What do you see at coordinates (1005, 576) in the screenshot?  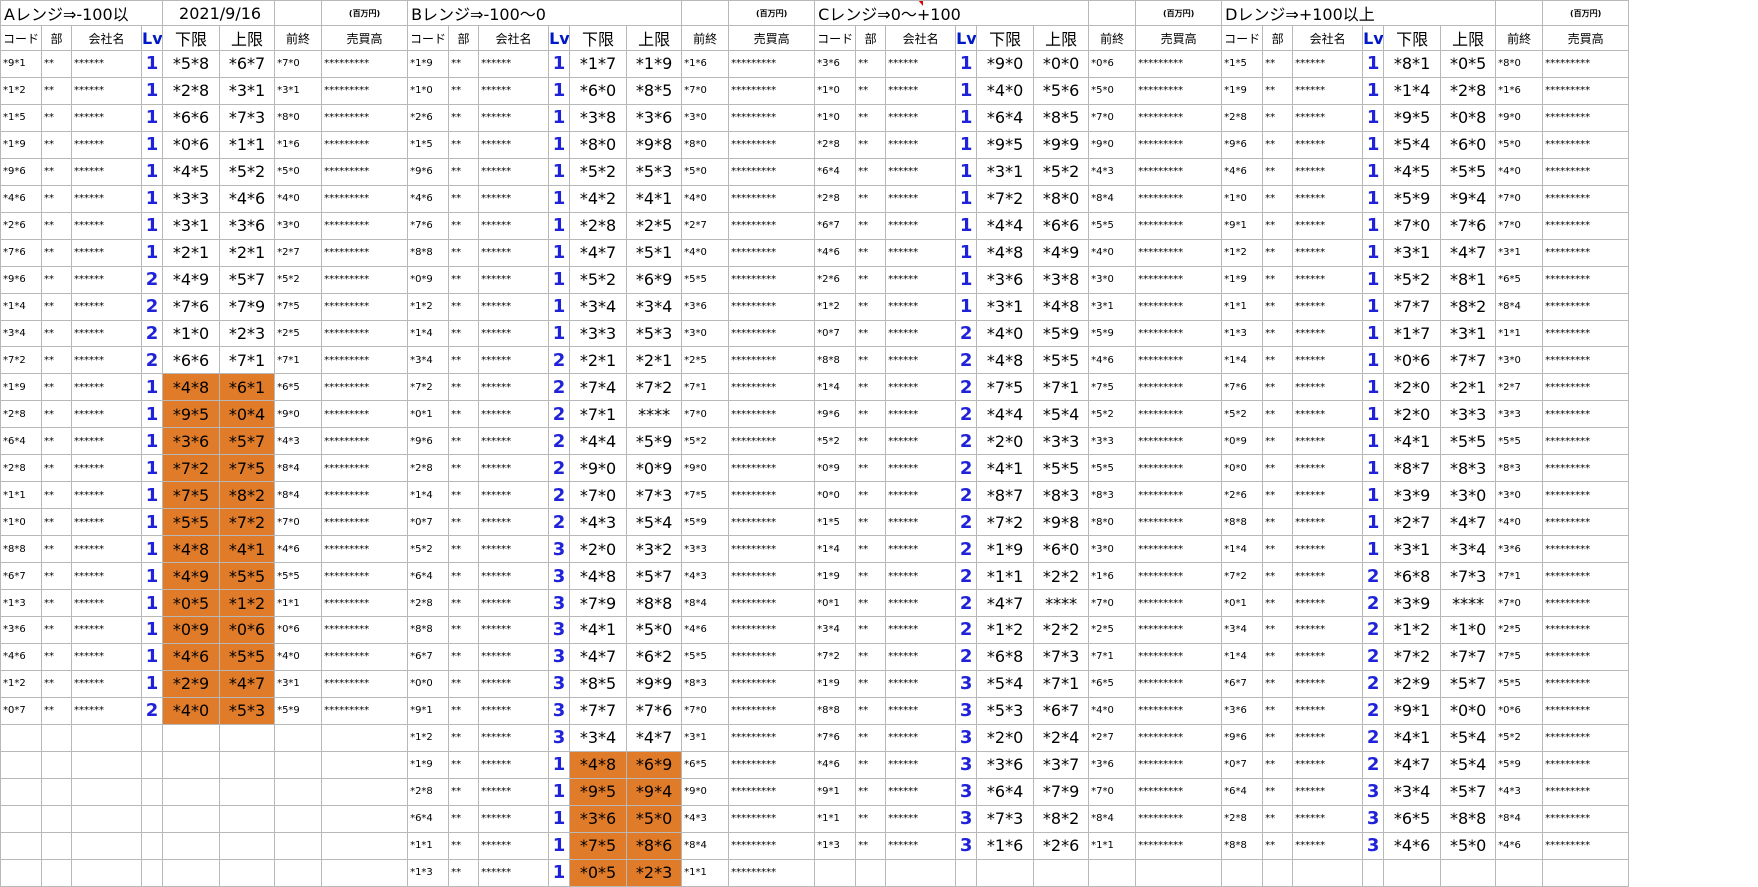 I see `cell-lower: *1*1` at bounding box center [1005, 576].